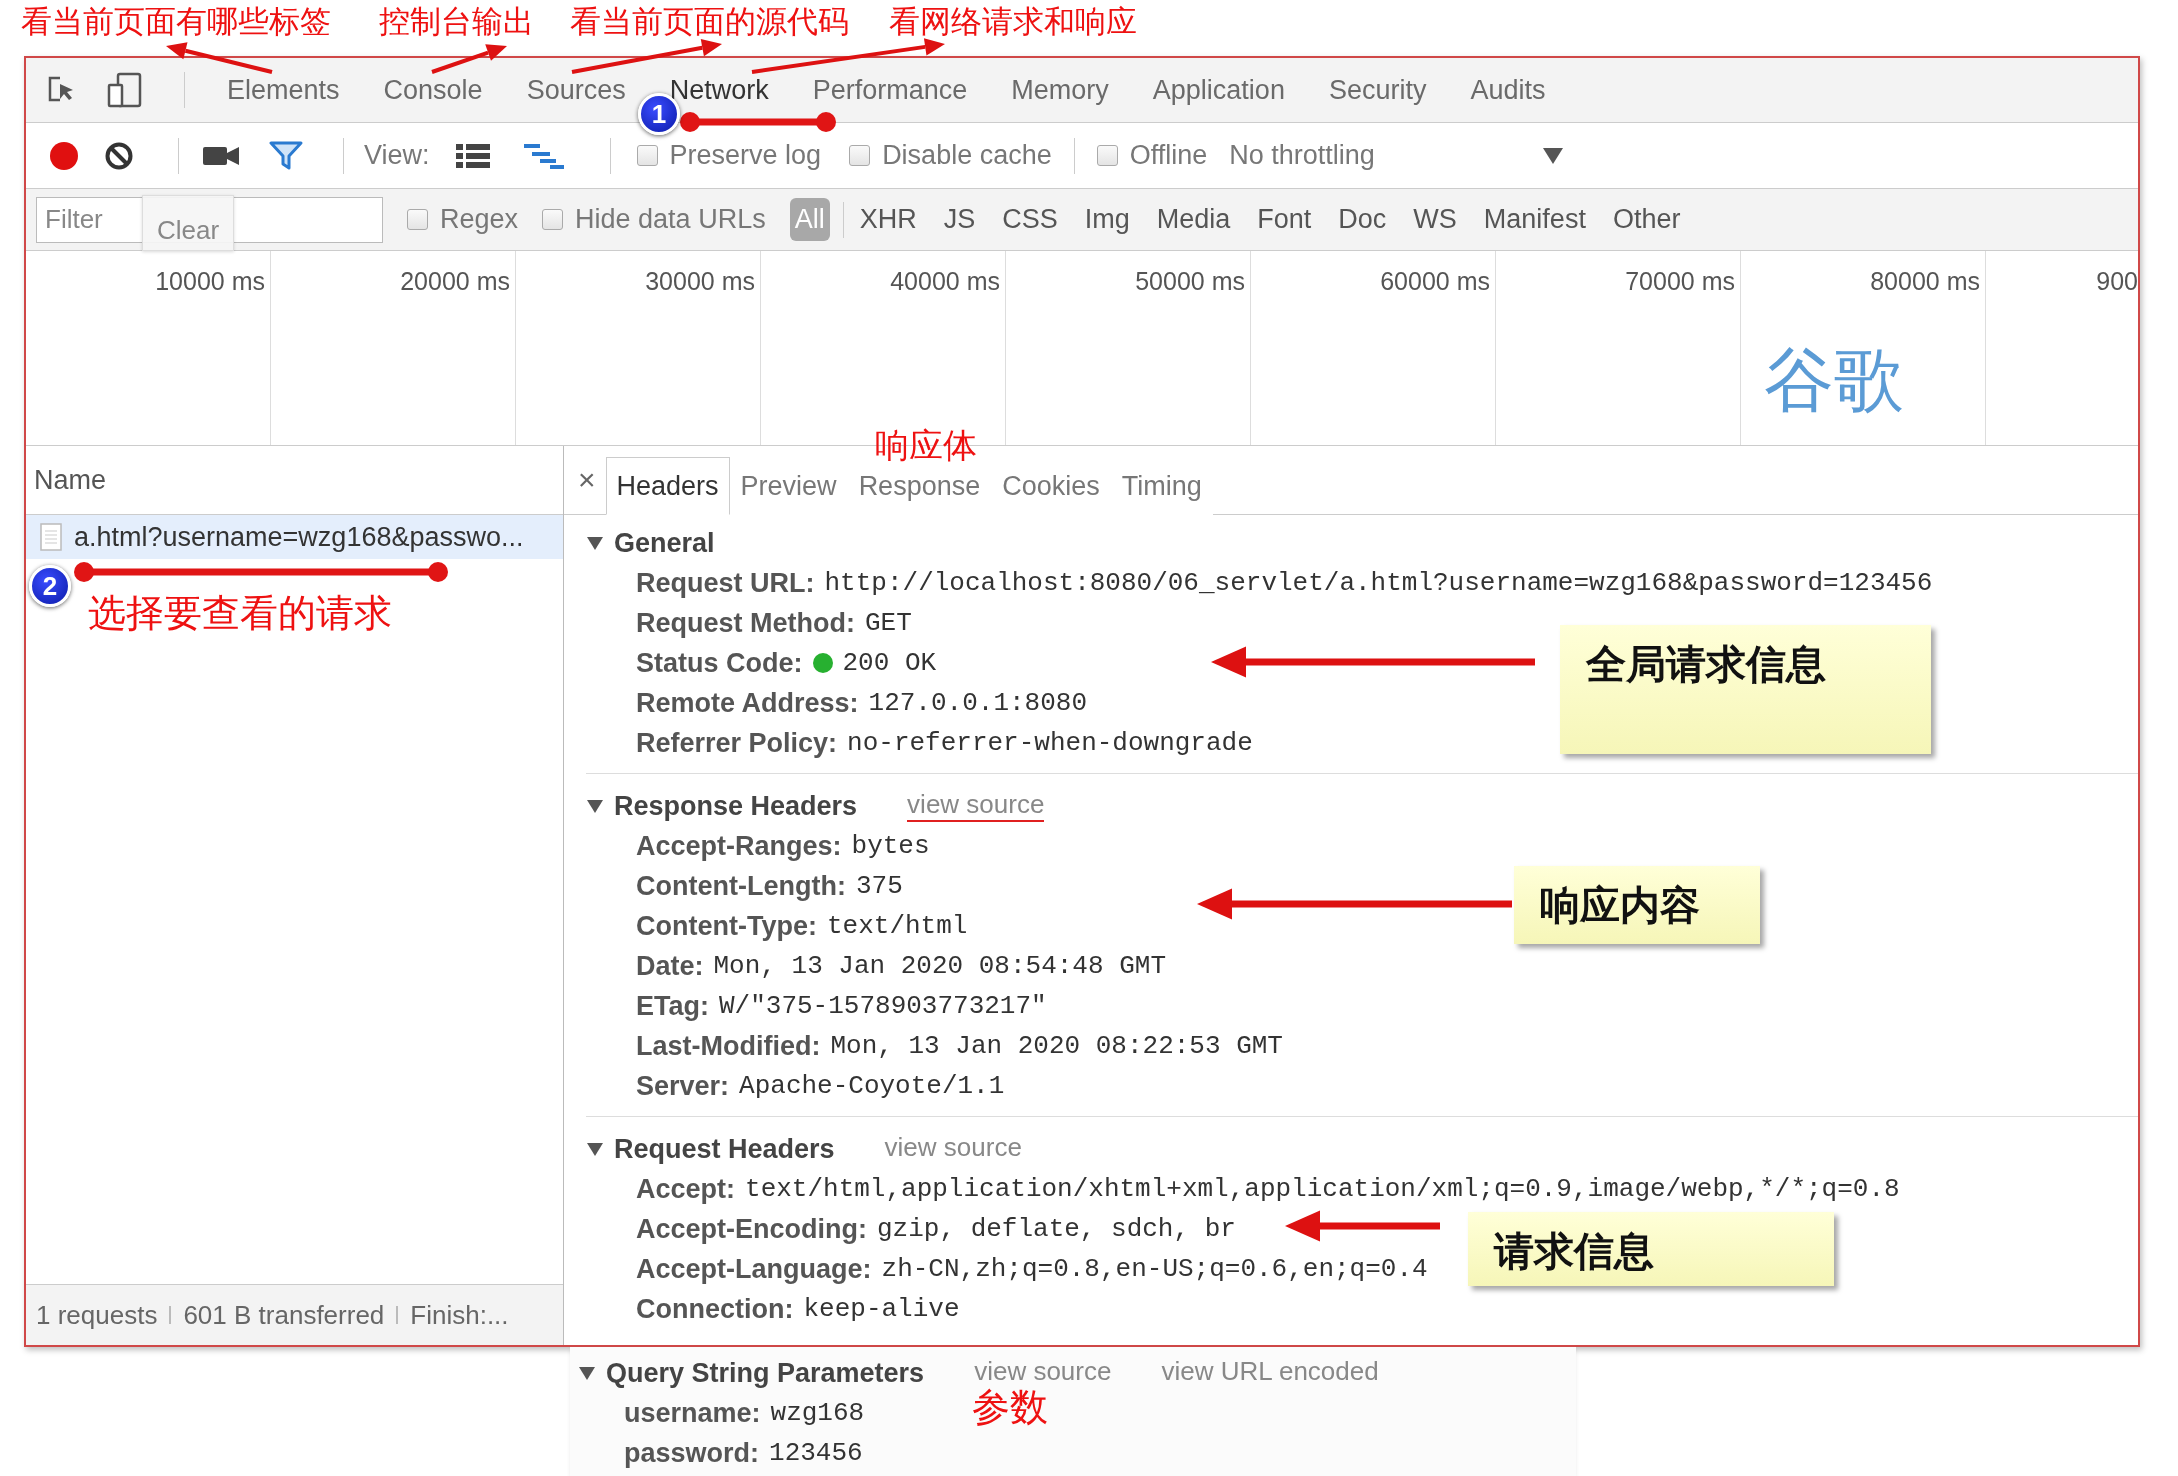  Describe the element at coordinates (977, 703) in the screenshot. I see `header-value: 127.0.0.1:8080` at that location.